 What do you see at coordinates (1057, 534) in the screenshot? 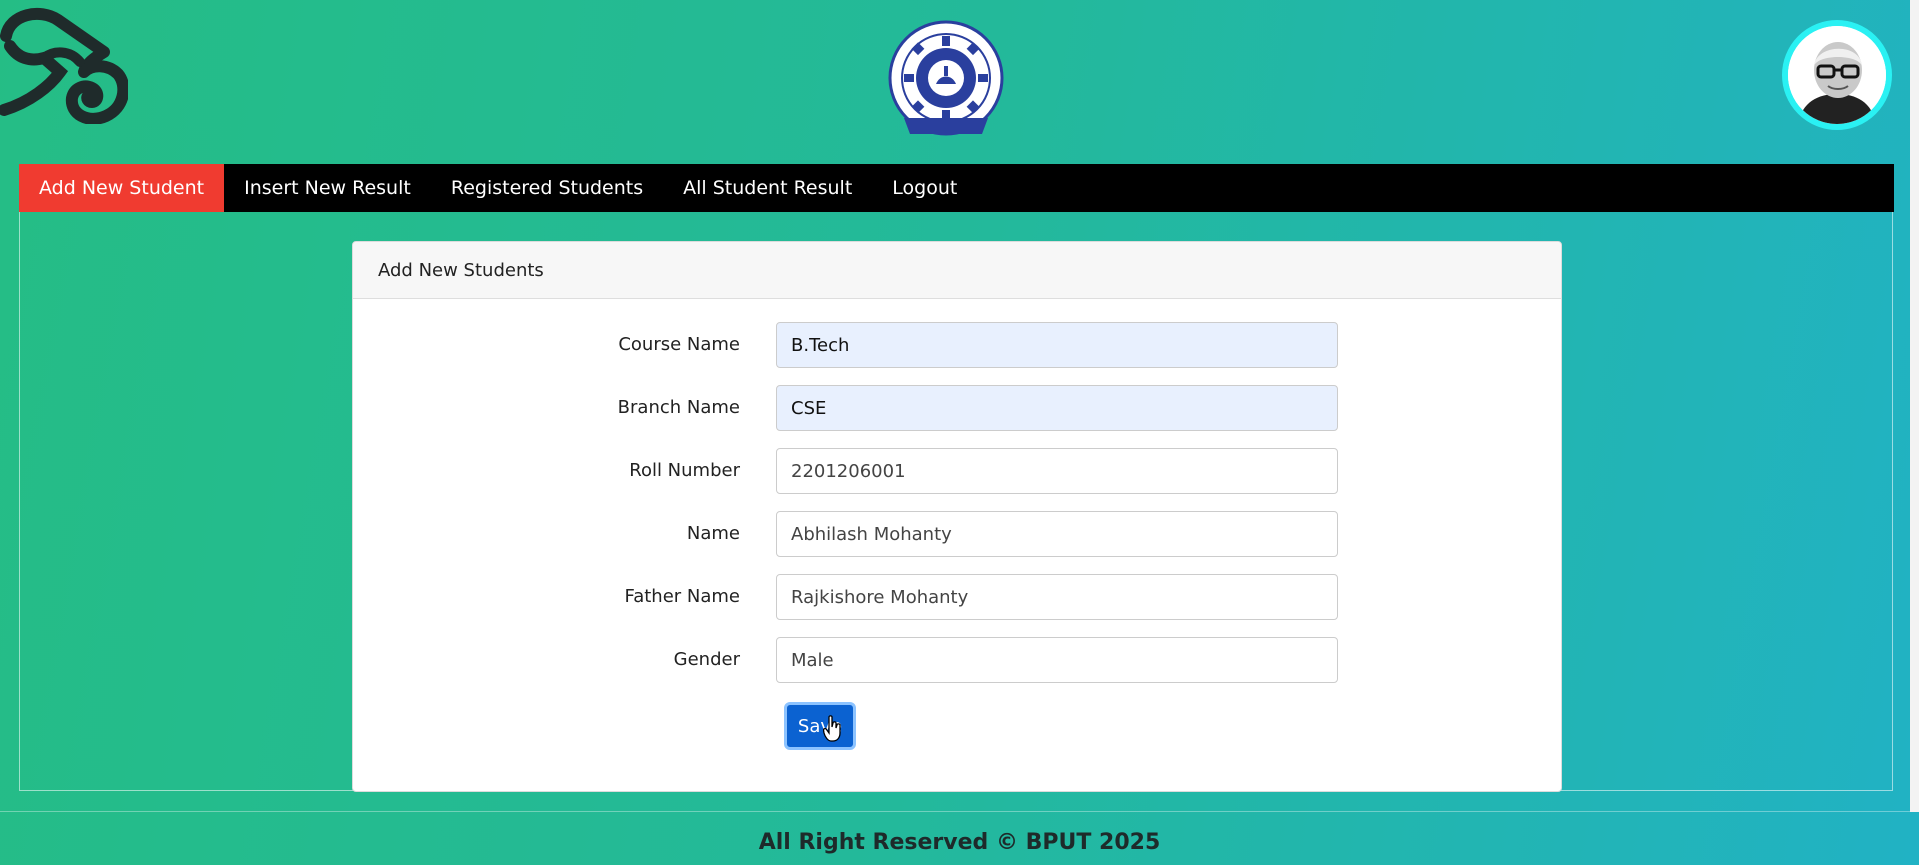
I see `name-input` at bounding box center [1057, 534].